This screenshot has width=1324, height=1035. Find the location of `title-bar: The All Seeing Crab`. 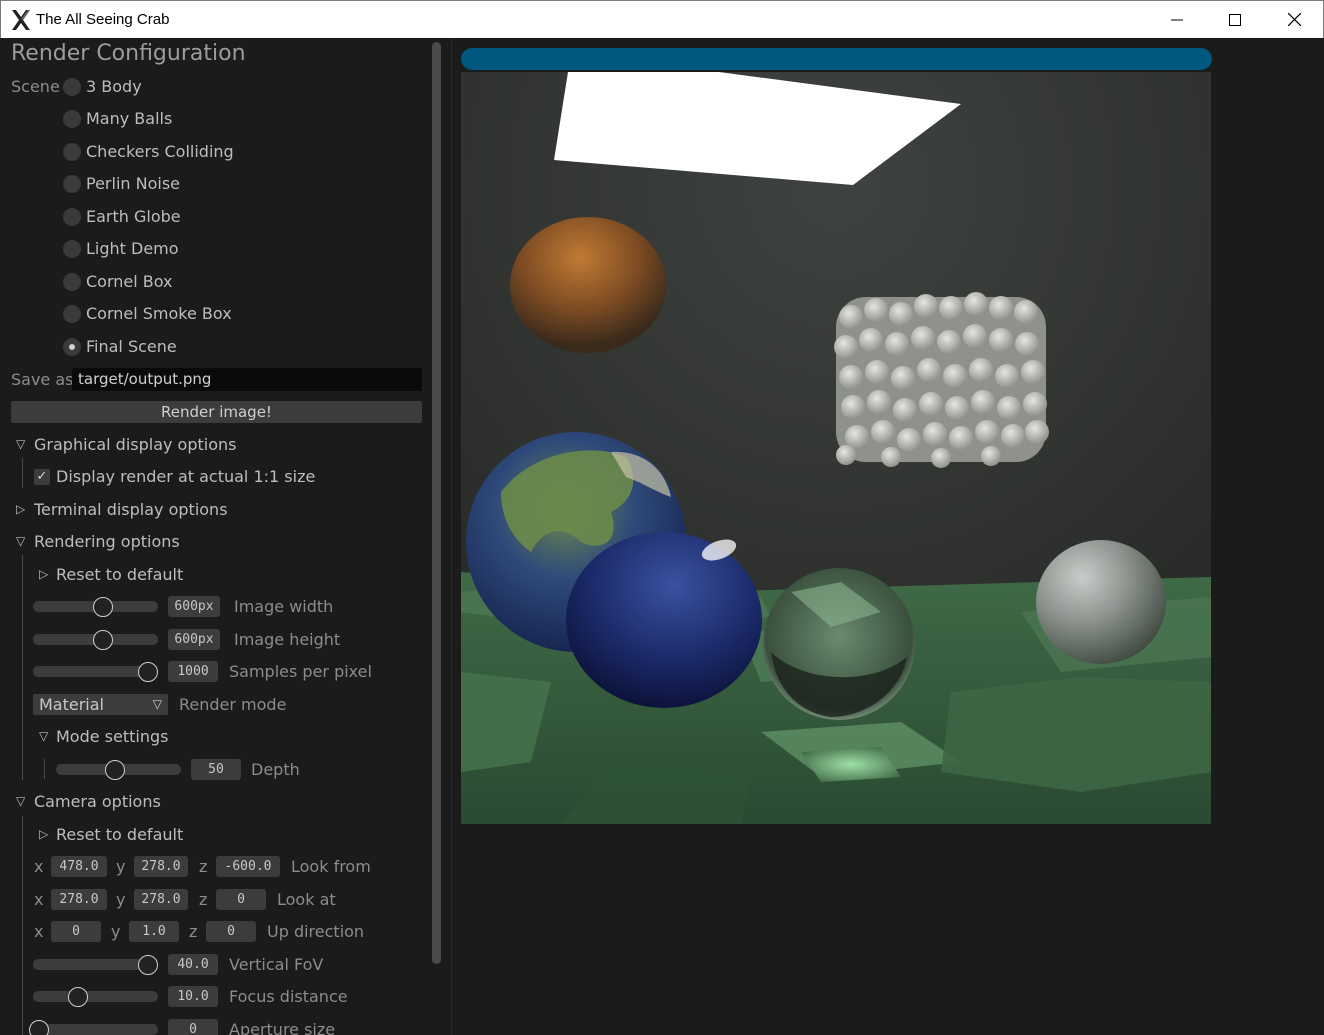

title-bar: The All Seeing Crab is located at coordinates (662, 19).